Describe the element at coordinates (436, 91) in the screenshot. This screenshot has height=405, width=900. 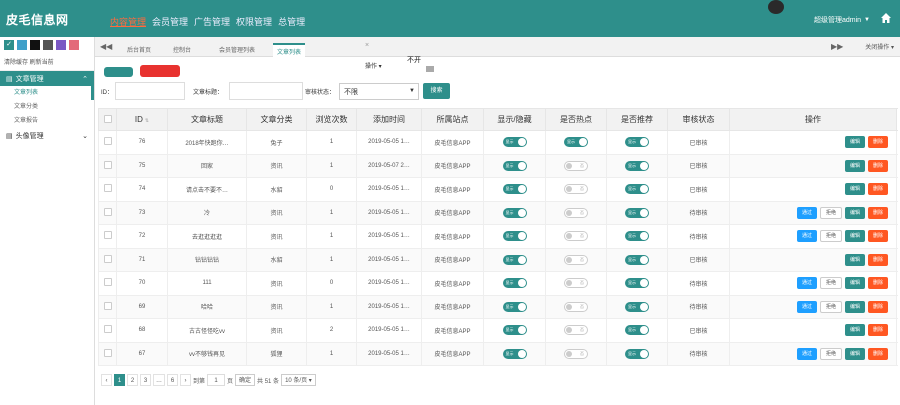
I see `search-button: 搜索` at that location.